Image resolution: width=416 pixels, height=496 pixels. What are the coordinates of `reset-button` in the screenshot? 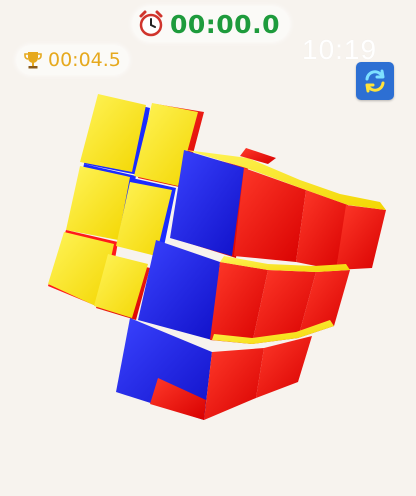 It's located at (375, 81).